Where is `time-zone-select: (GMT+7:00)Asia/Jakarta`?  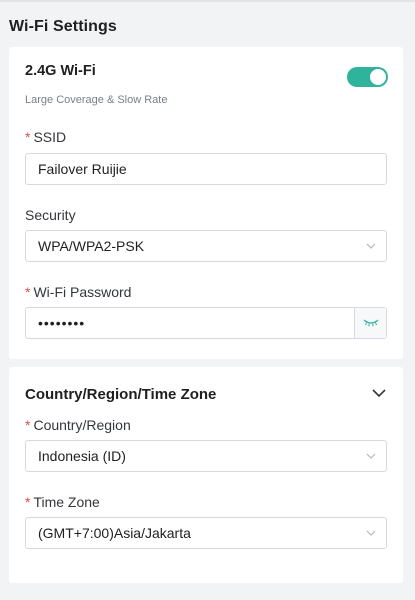
time-zone-select: (GMT+7:00)Asia/Jakarta is located at coordinates (206, 533).